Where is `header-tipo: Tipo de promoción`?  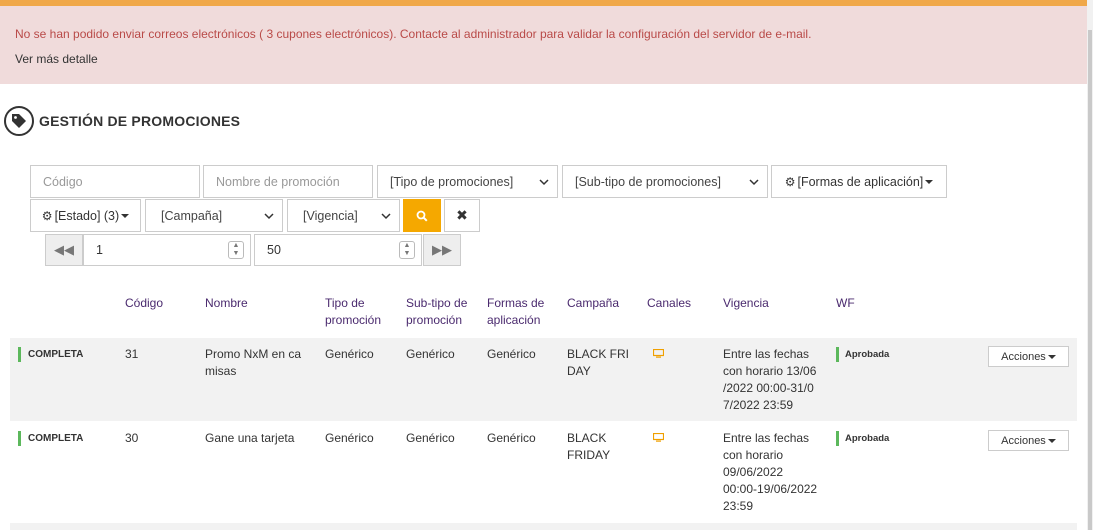
header-tipo: Tipo de promoción is located at coordinates (353, 312).